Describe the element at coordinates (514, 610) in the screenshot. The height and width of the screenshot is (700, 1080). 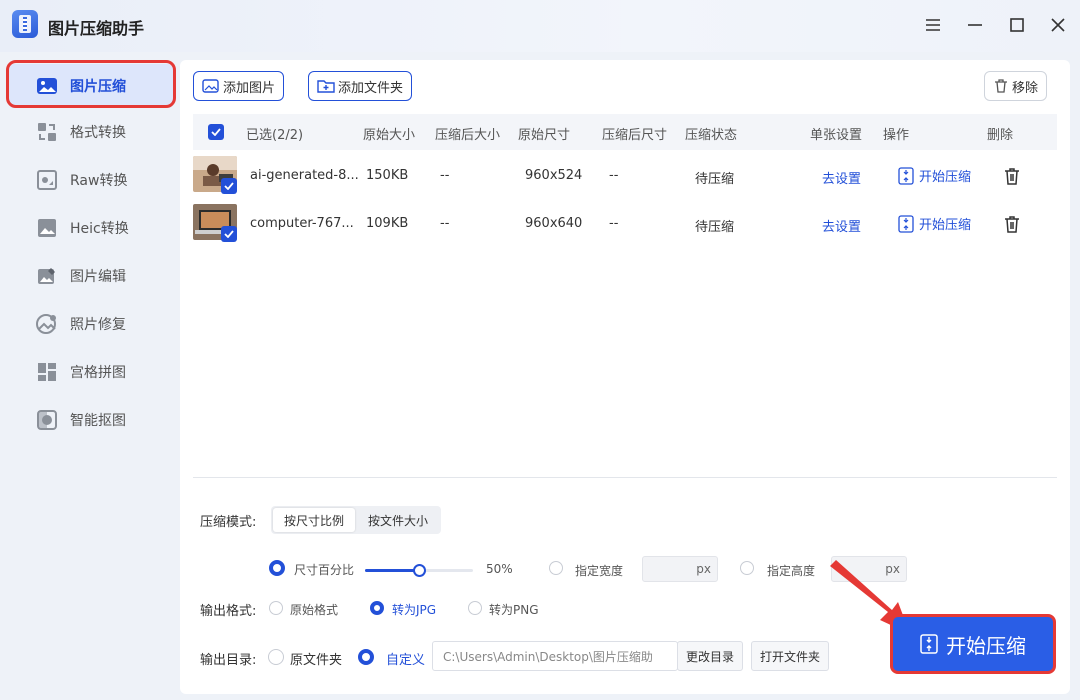
I see `format-png-label: 转为PNG` at that location.